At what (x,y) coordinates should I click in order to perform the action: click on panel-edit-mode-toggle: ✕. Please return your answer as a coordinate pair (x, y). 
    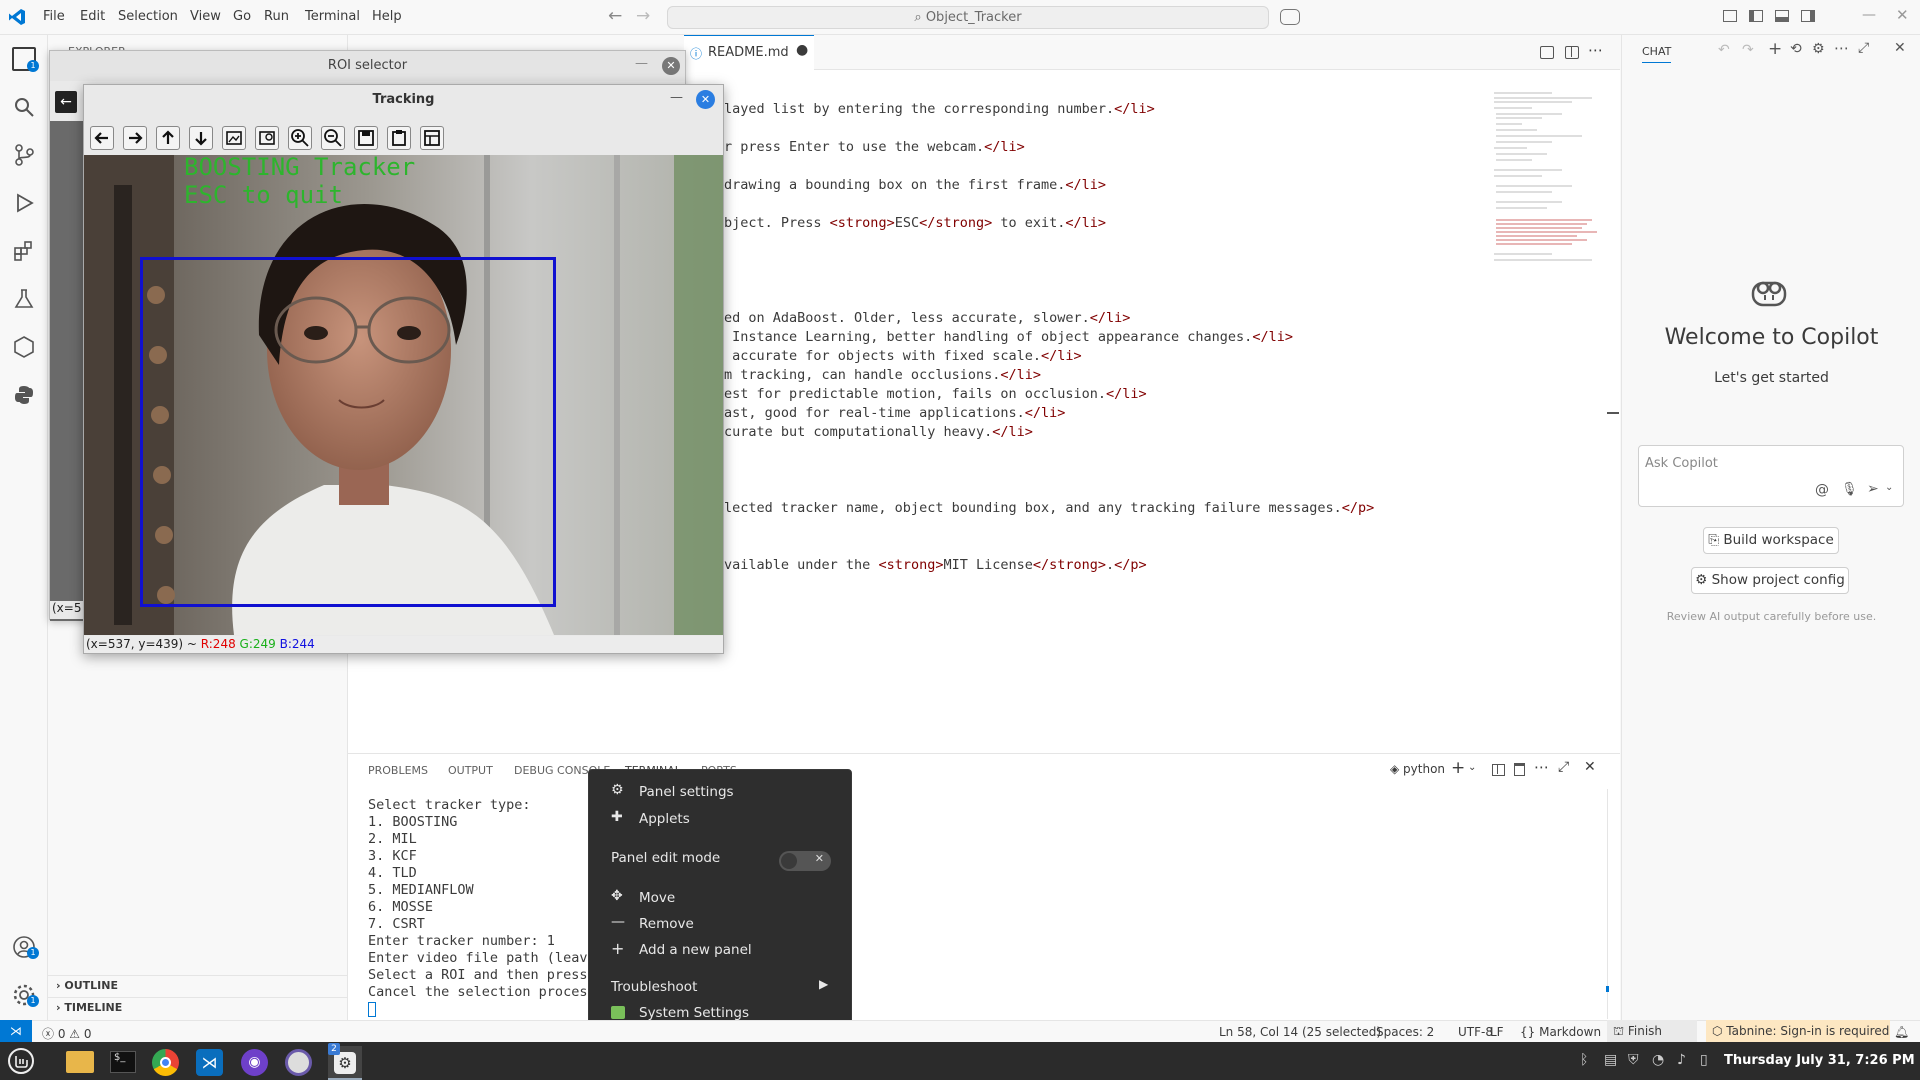
    Looking at the image, I should click on (805, 861).